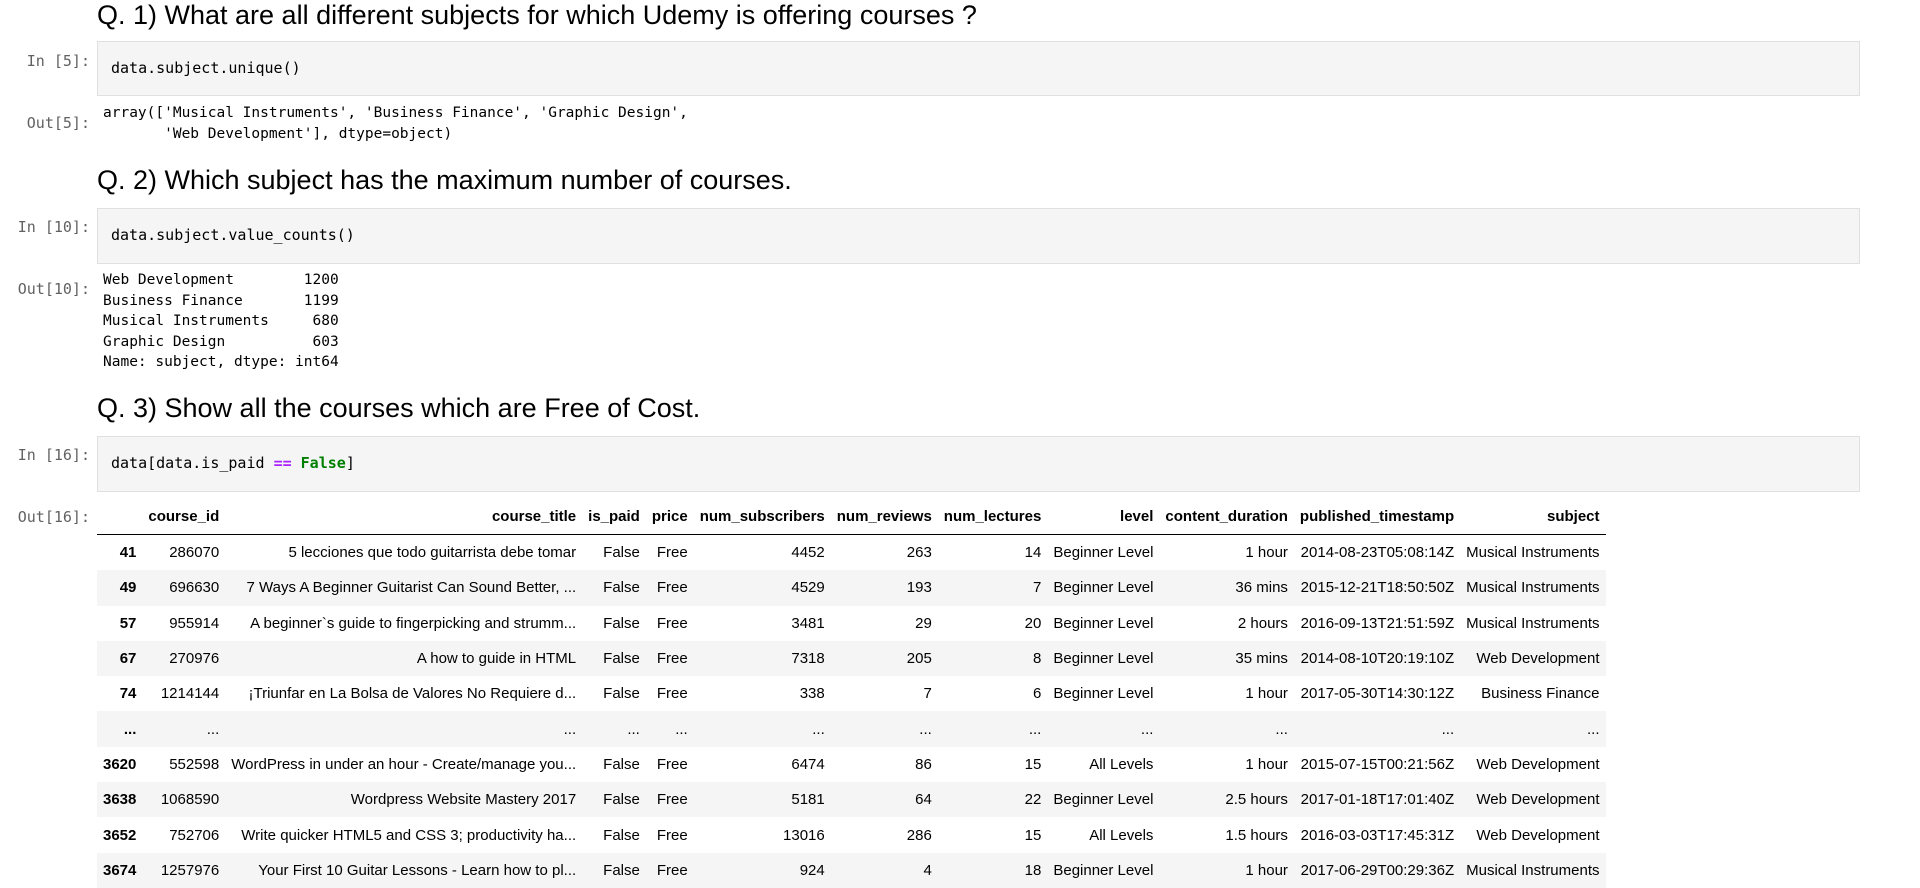 The height and width of the screenshot is (888, 1920). I want to click on input-prompt-10: In [10]:, so click(53, 227).